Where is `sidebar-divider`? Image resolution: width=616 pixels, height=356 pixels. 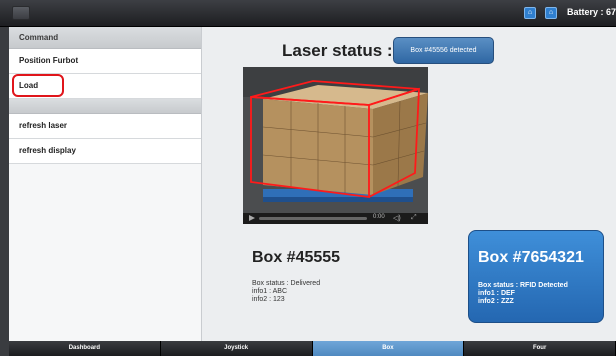 sidebar-divider is located at coordinates (105, 106).